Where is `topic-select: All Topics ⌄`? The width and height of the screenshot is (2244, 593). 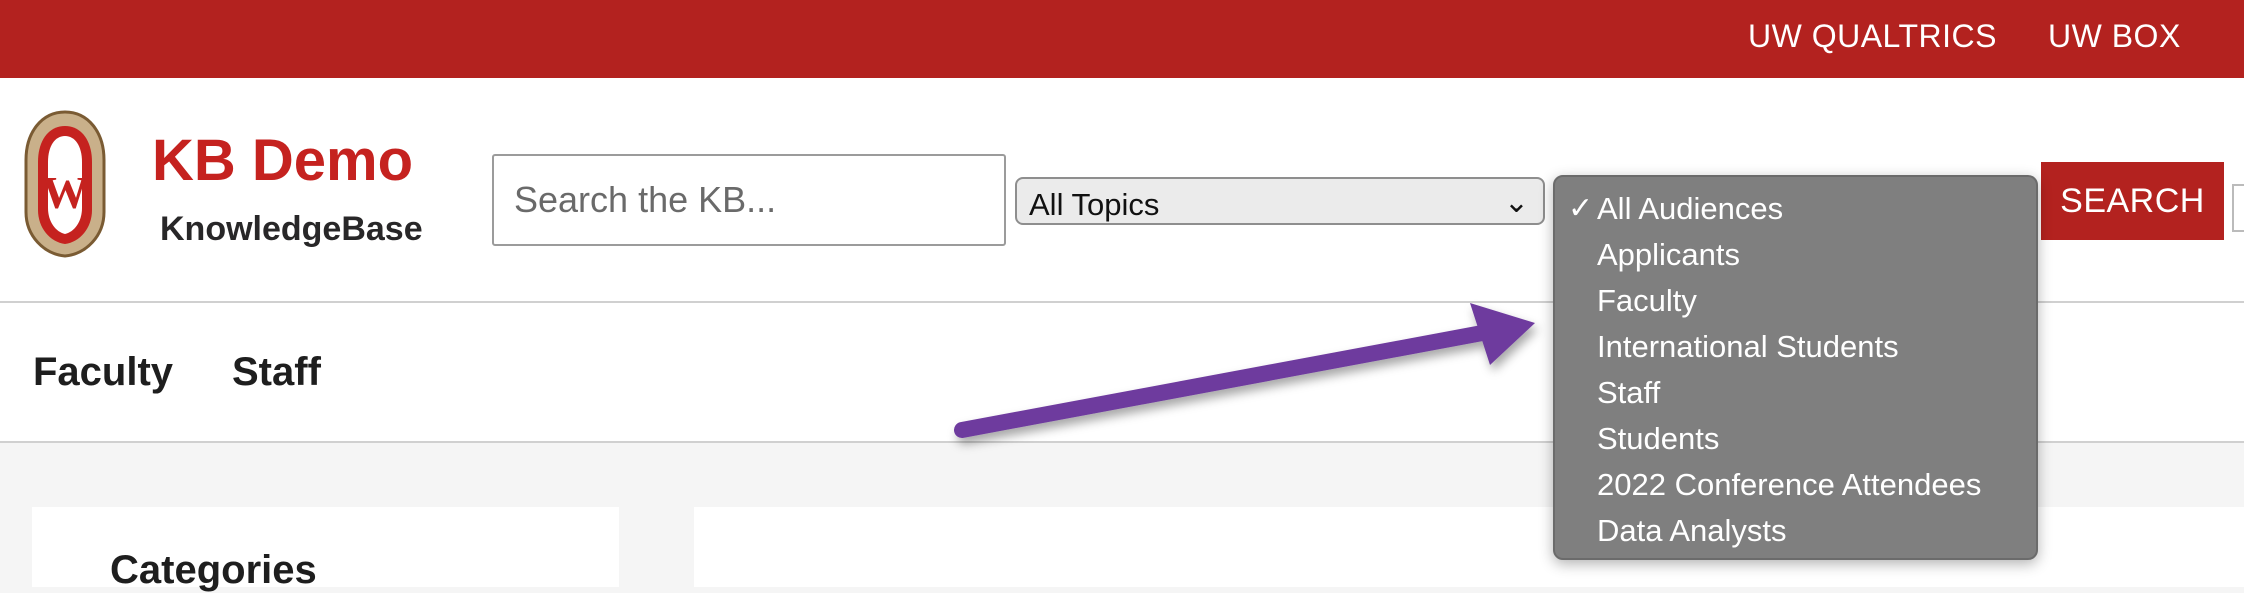
topic-select: All Topics ⌄ is located at coordinates (1280, 201).